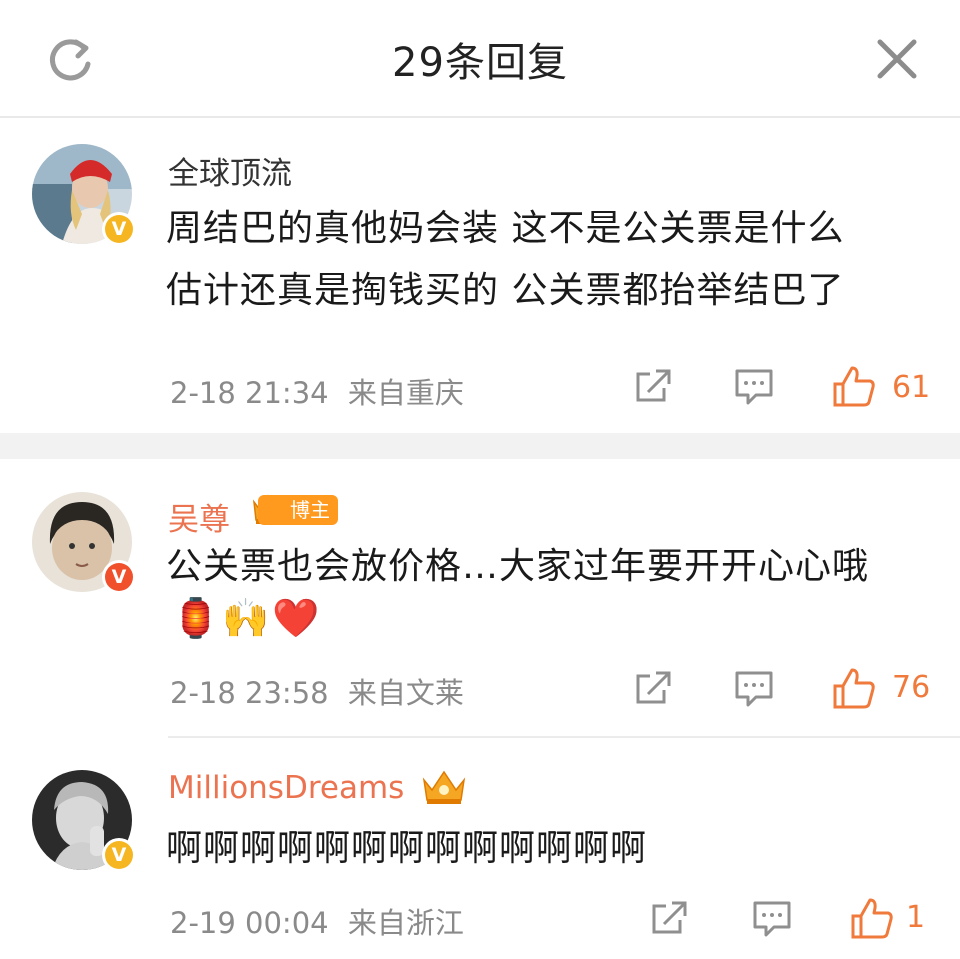 This screenshot has width=960, height=959. Describe the element at coordinates (230, 170) in the screenshot. I see `username: 全球顶流` at that location.